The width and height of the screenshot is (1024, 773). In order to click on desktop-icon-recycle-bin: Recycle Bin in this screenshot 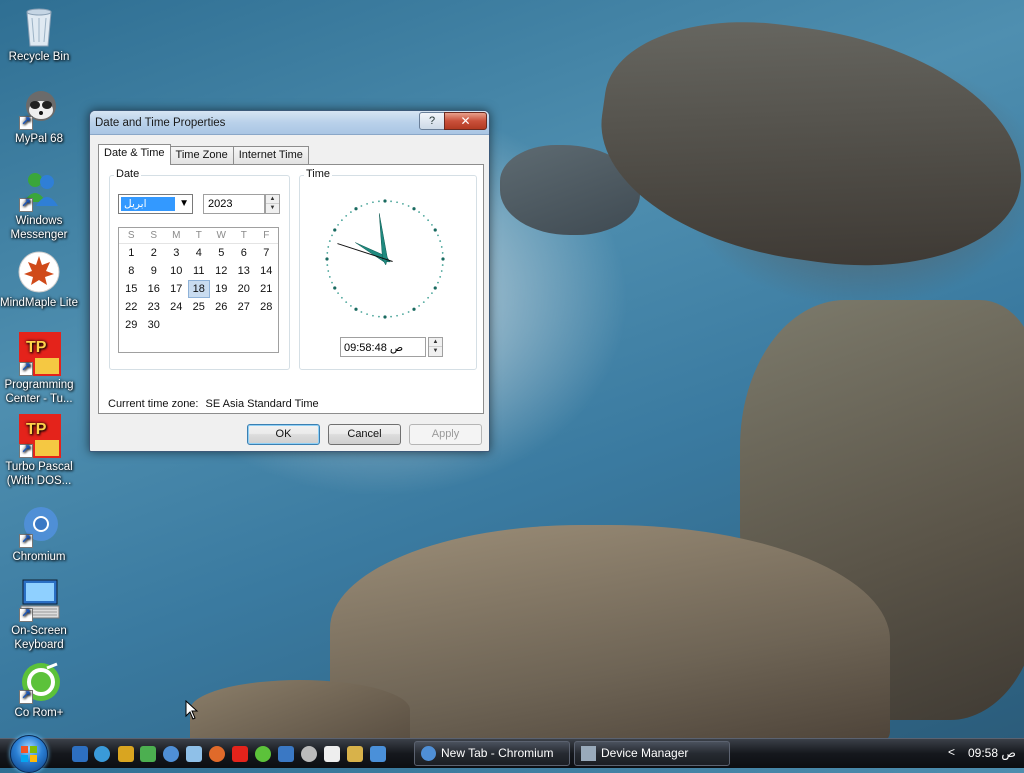, I will do `click(39, 34)`.